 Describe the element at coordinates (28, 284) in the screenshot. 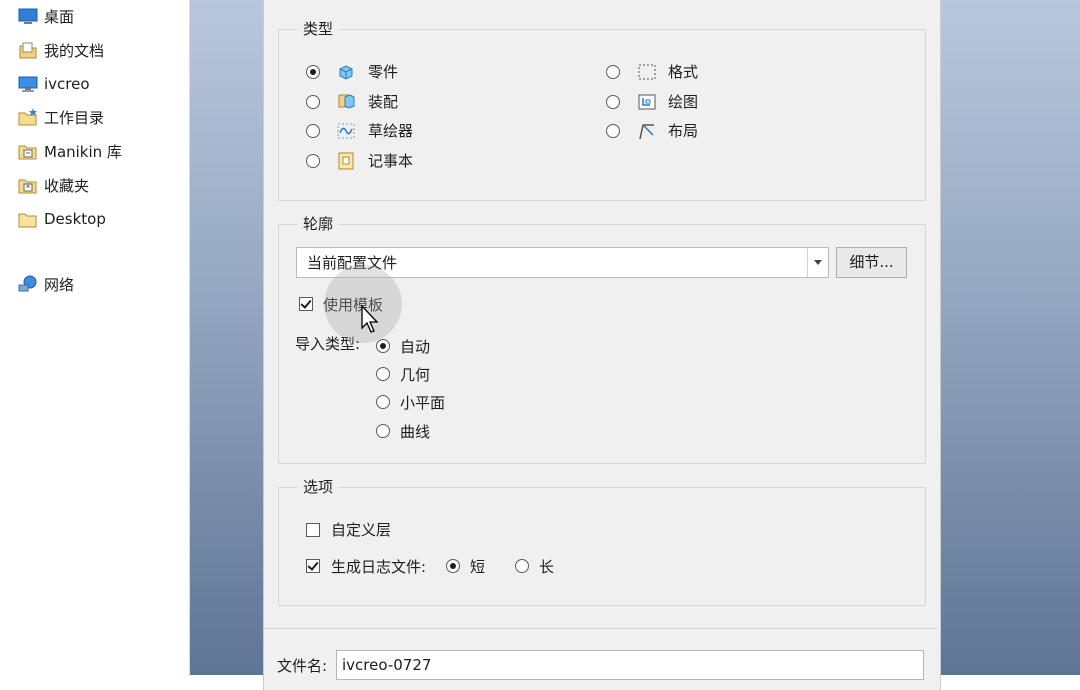

I see `network-icon` at that location.